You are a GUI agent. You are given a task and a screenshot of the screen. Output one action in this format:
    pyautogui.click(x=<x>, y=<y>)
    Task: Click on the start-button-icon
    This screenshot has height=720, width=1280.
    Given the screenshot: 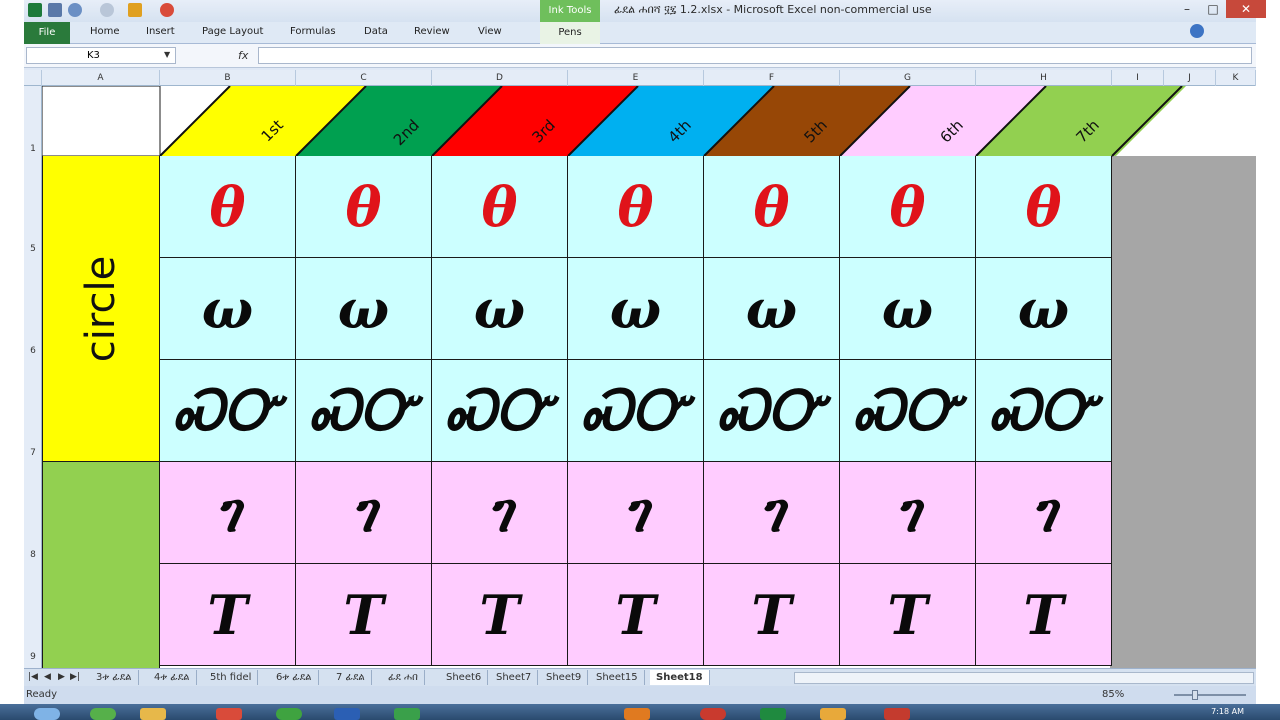 What is the action you would take?
    pyautogui.click(x=47, y=714)
    